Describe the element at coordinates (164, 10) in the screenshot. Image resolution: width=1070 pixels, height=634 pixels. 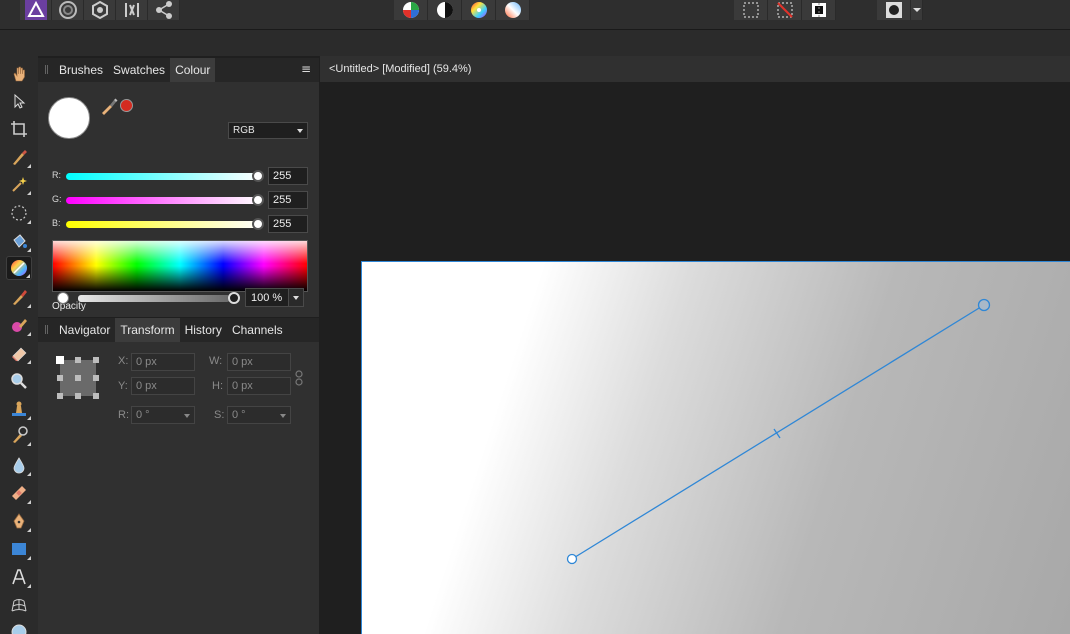
I see `export-persona-icon` at that location.